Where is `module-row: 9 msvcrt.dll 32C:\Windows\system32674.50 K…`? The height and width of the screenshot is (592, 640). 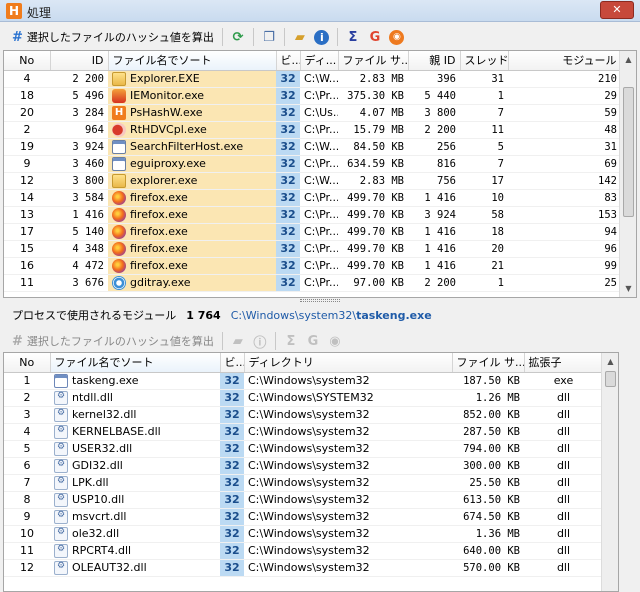 module-row: 9 msvcrt.dll 32C:\Windows\system32674.50 K… is located at coordinates (303, 517).